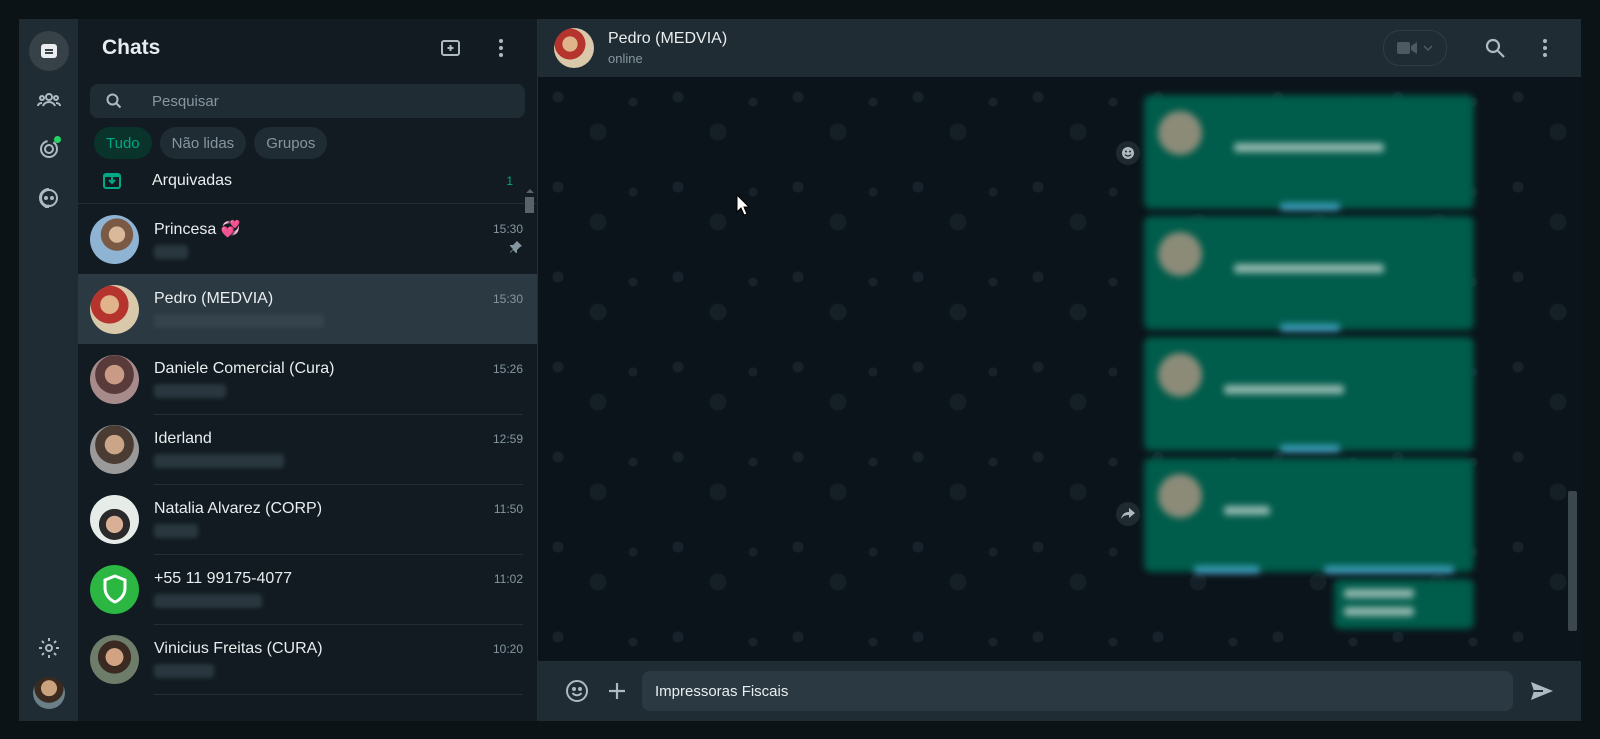  I want to click on forward-icon, so click(1128, 513).